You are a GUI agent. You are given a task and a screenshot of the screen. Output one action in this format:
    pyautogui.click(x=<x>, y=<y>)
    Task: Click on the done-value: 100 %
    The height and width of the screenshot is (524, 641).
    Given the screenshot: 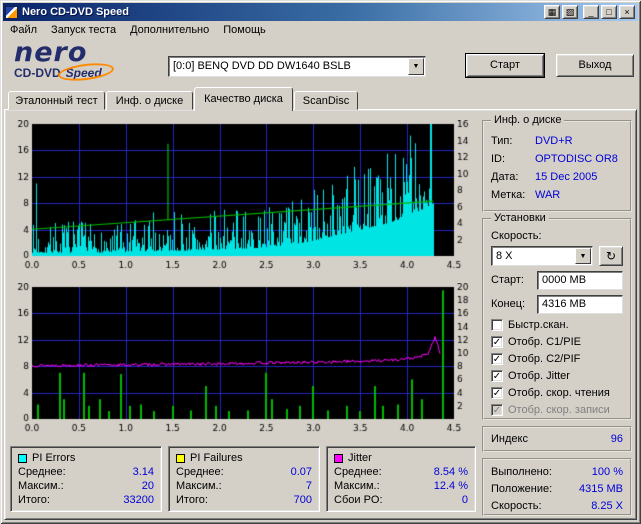 What is the action you would take?
    pyautogui.click(x=607, y=471)
    